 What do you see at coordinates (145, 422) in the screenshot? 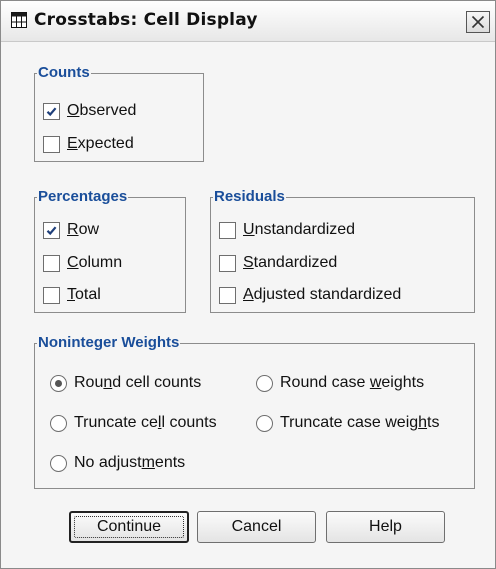
I see `truncate-cell-counts-label: Truncate cell counts` at bounding box center [145, 422].